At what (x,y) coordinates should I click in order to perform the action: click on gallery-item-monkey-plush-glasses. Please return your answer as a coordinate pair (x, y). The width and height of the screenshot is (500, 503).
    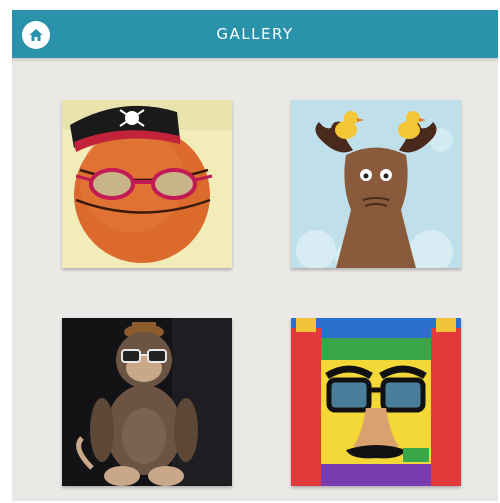
    Looking at the image, I should click on (147, 402).